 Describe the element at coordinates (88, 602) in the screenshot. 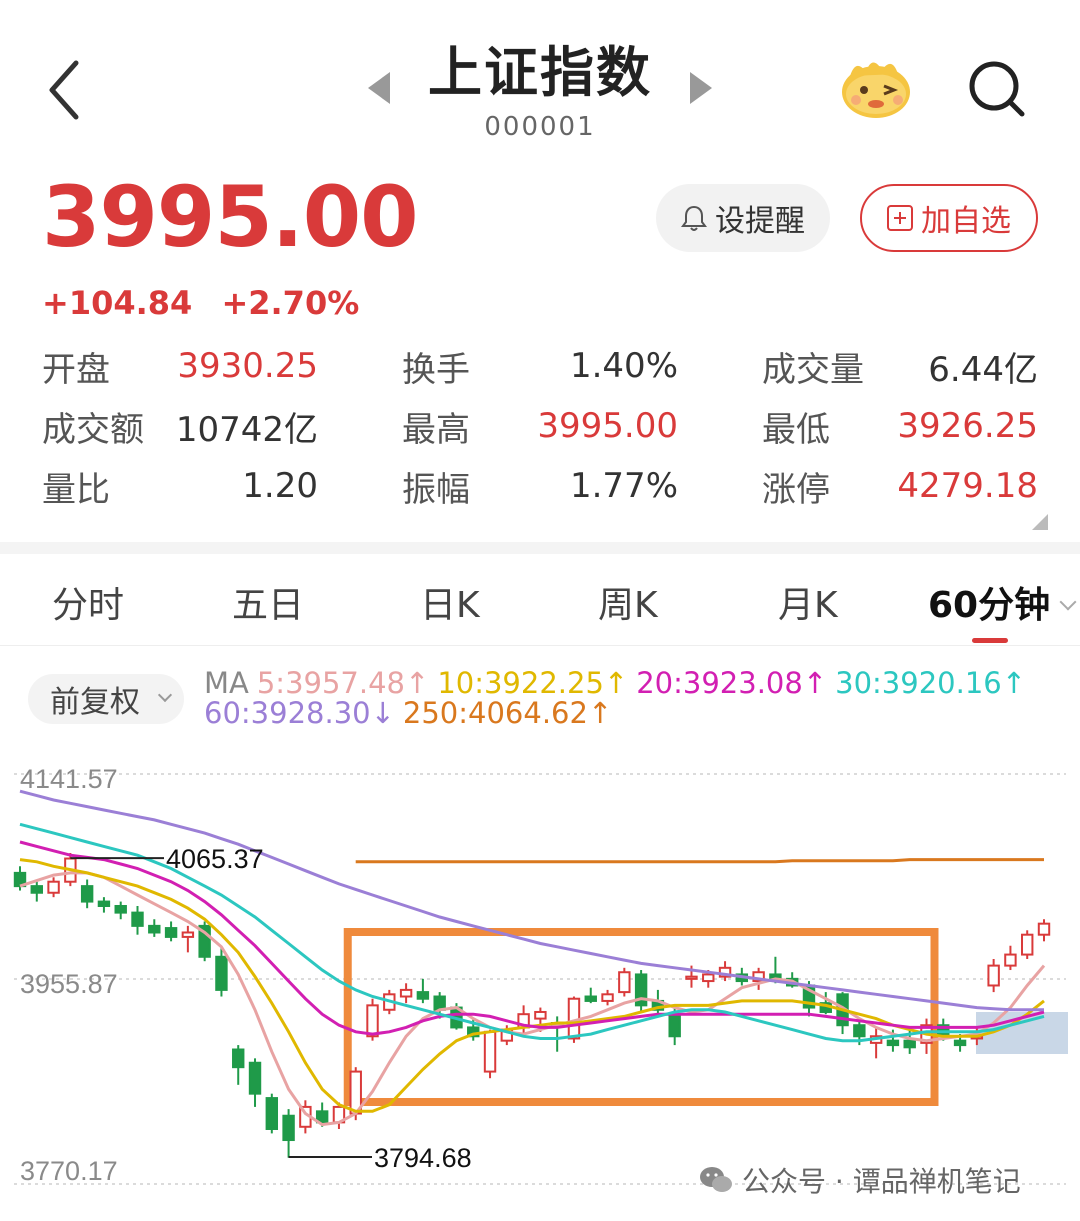

I see `tab-intraday: 分时` at that location.